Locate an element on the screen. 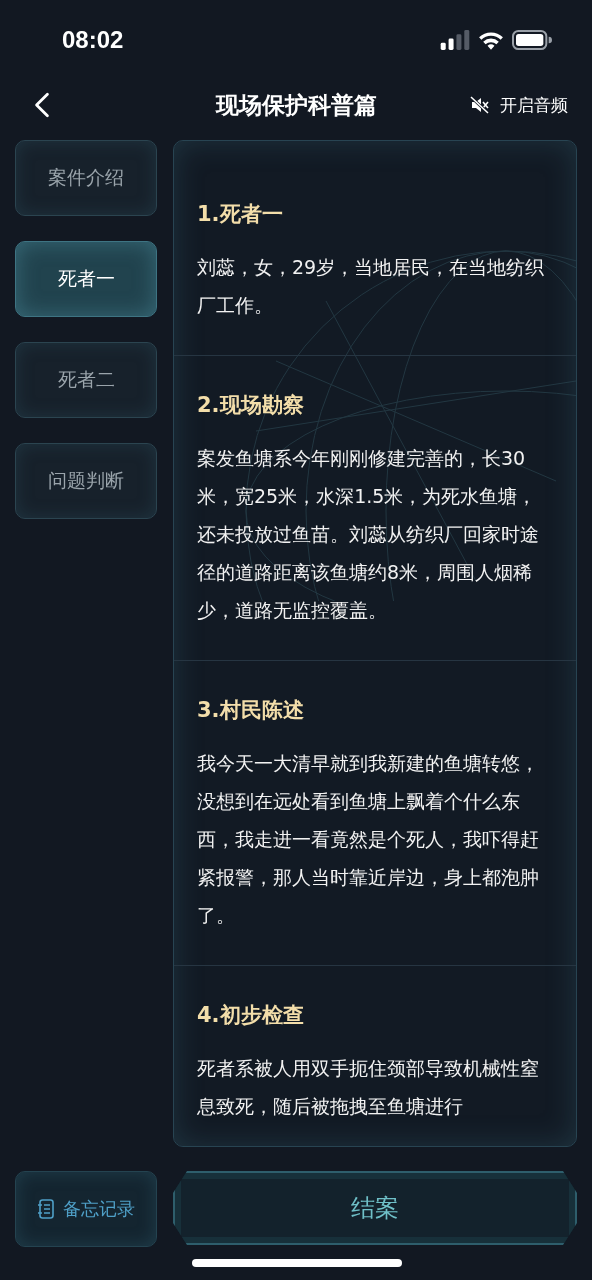  page-title: 现场保护科普篇 is located at coordinates (296, 105).